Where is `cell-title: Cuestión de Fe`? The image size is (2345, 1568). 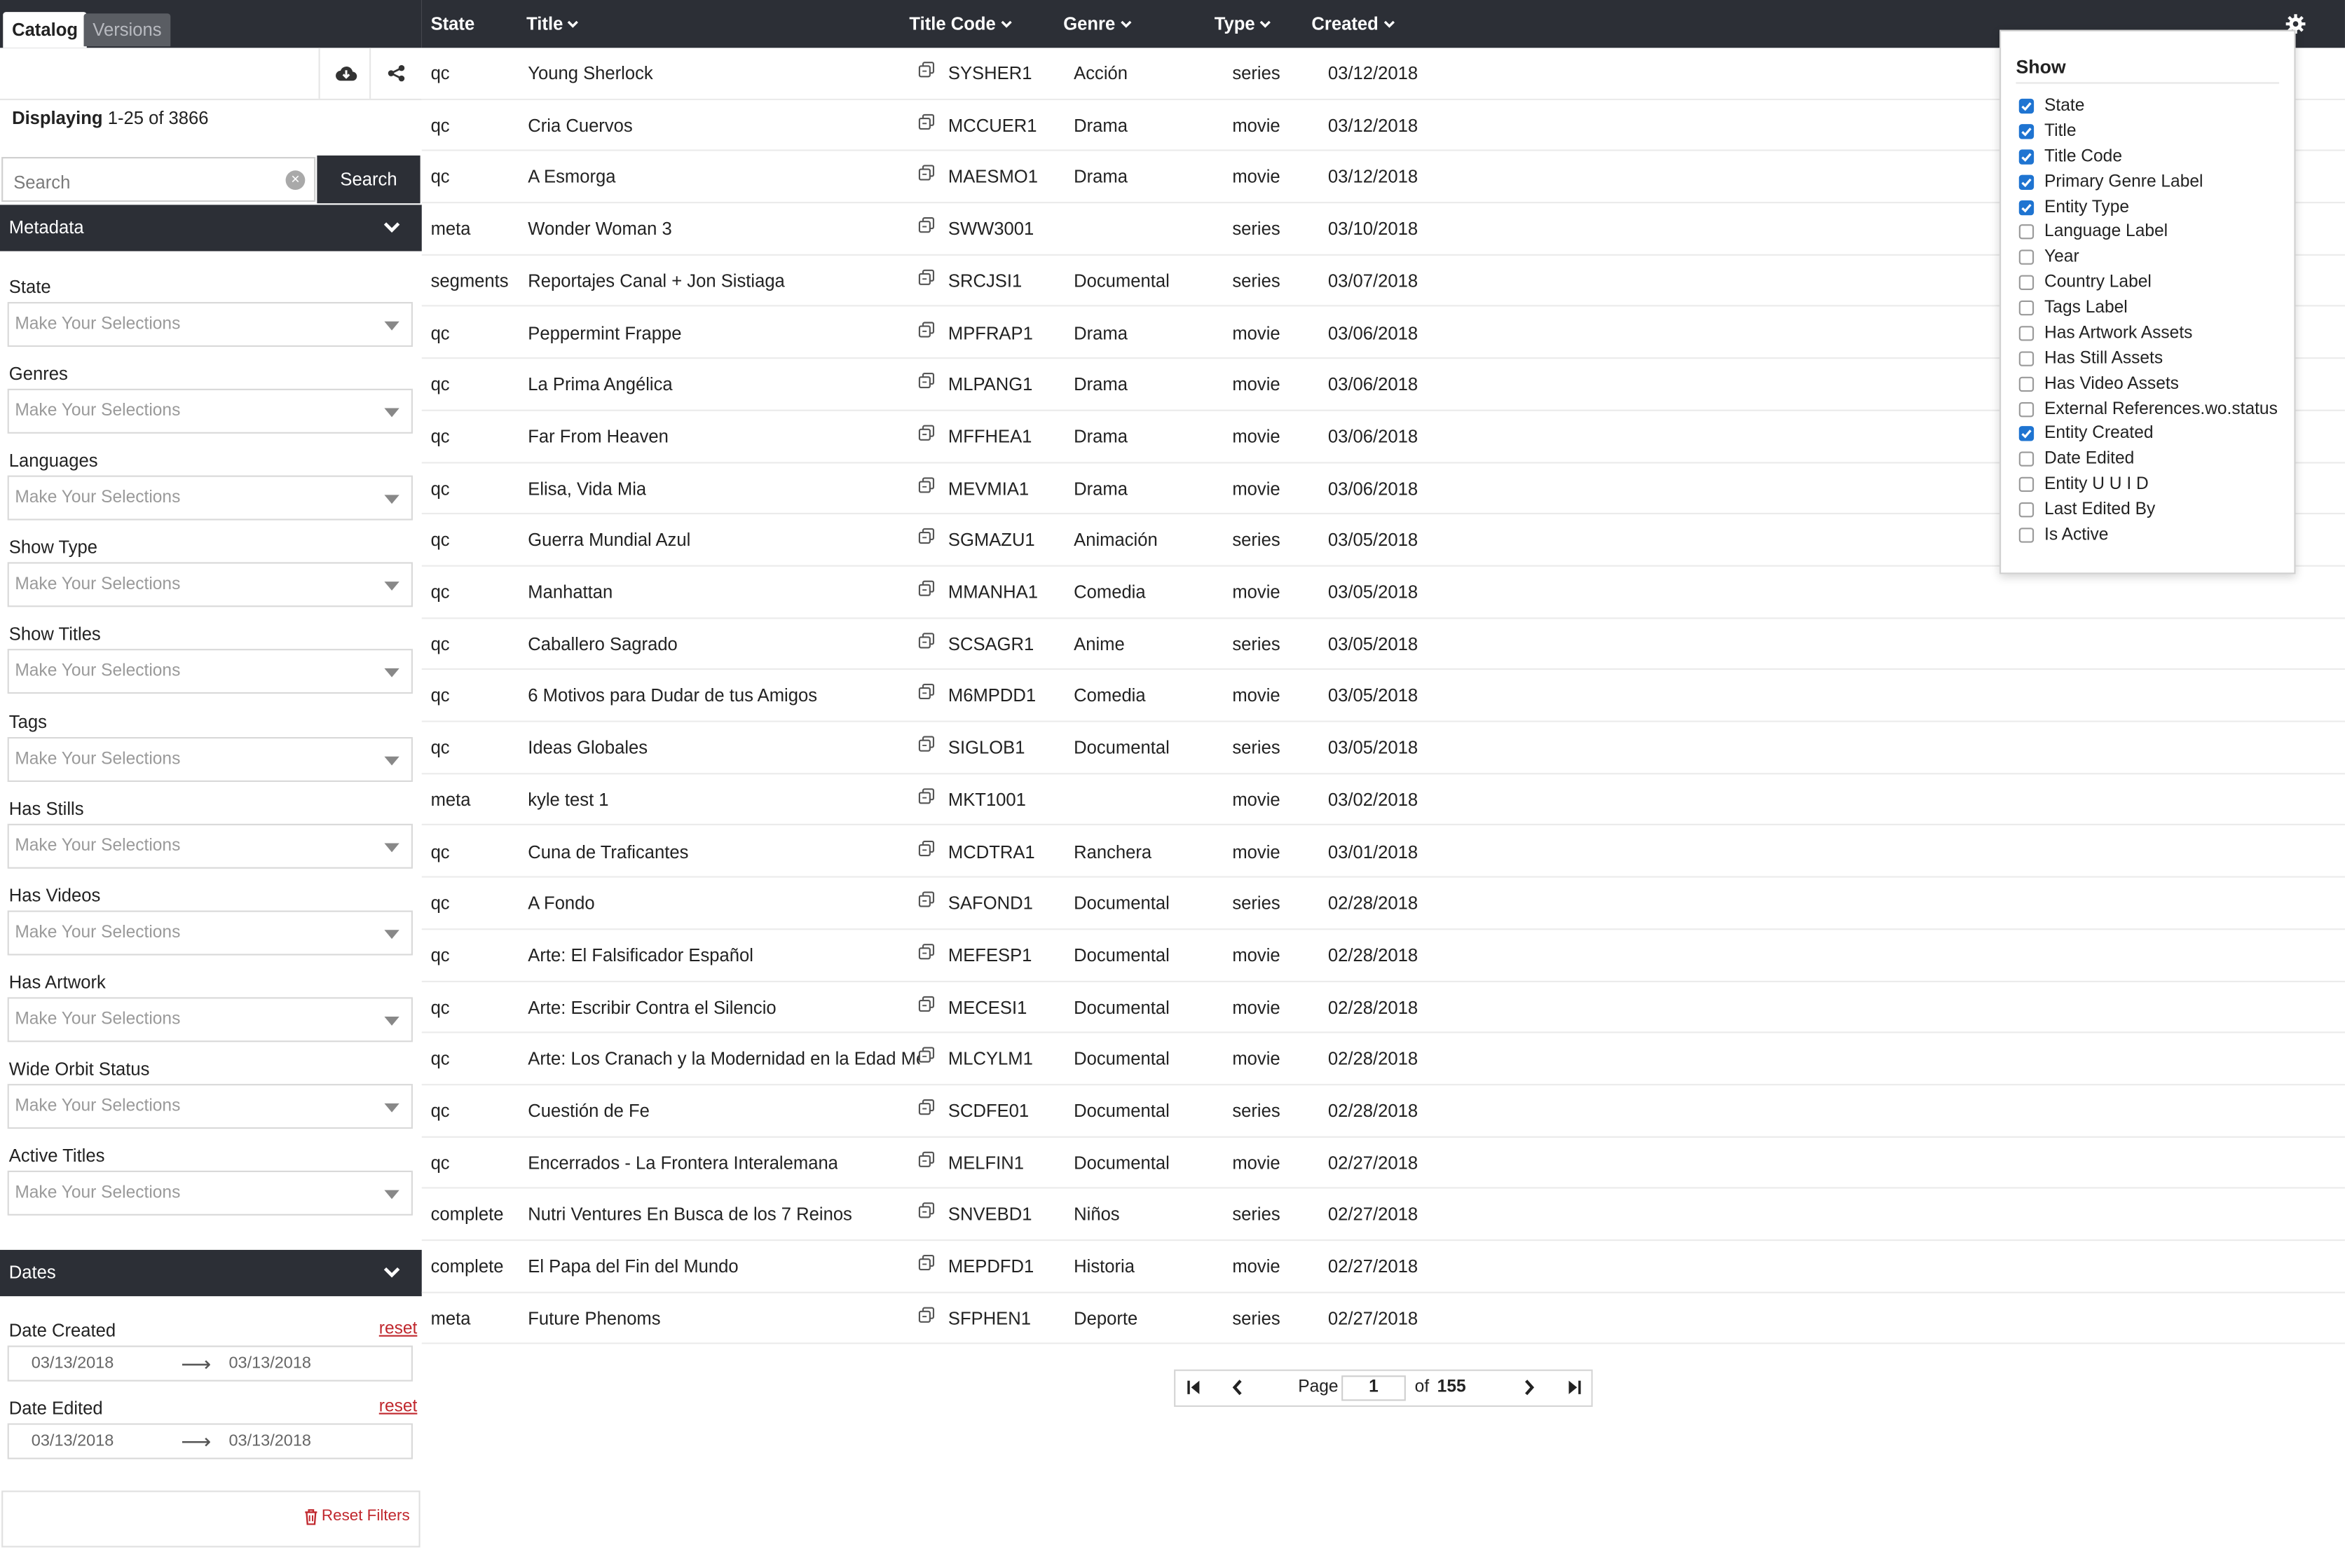 cell-title: Cuestión de Fe is located at coordinates (589, 1111).